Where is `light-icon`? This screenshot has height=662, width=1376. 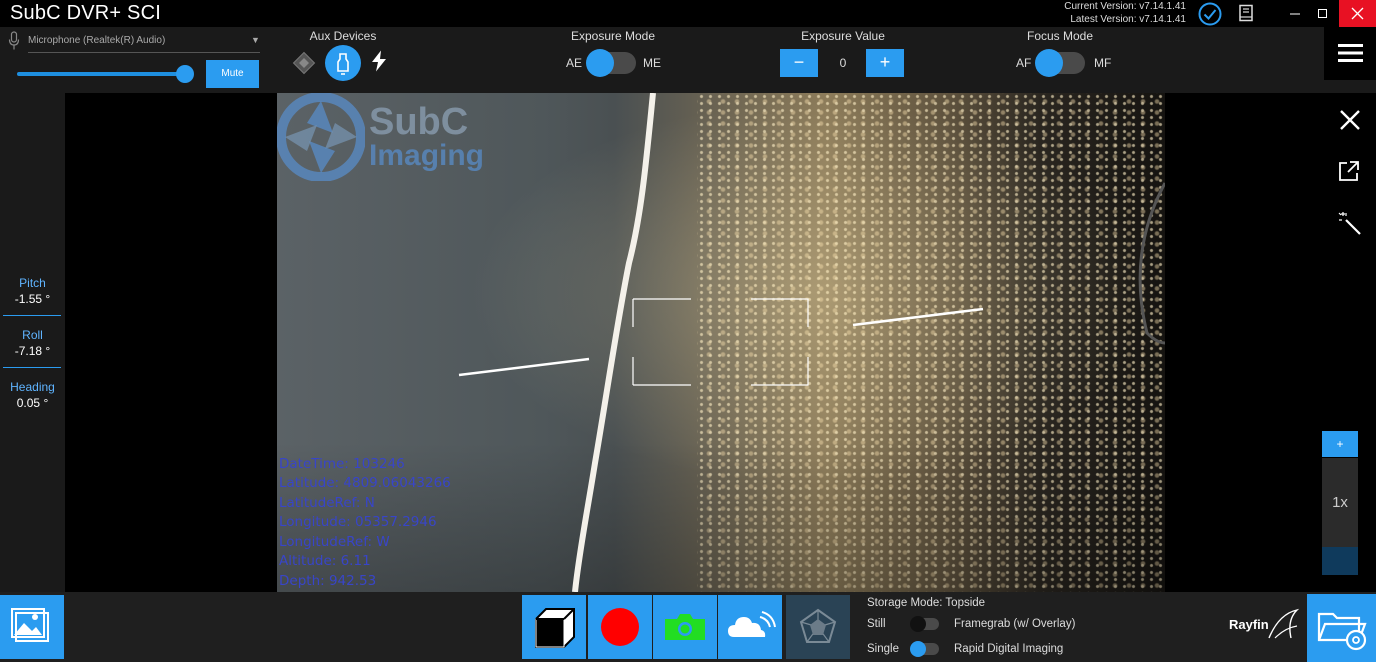 light-icon is located at coordinates (343, 64).